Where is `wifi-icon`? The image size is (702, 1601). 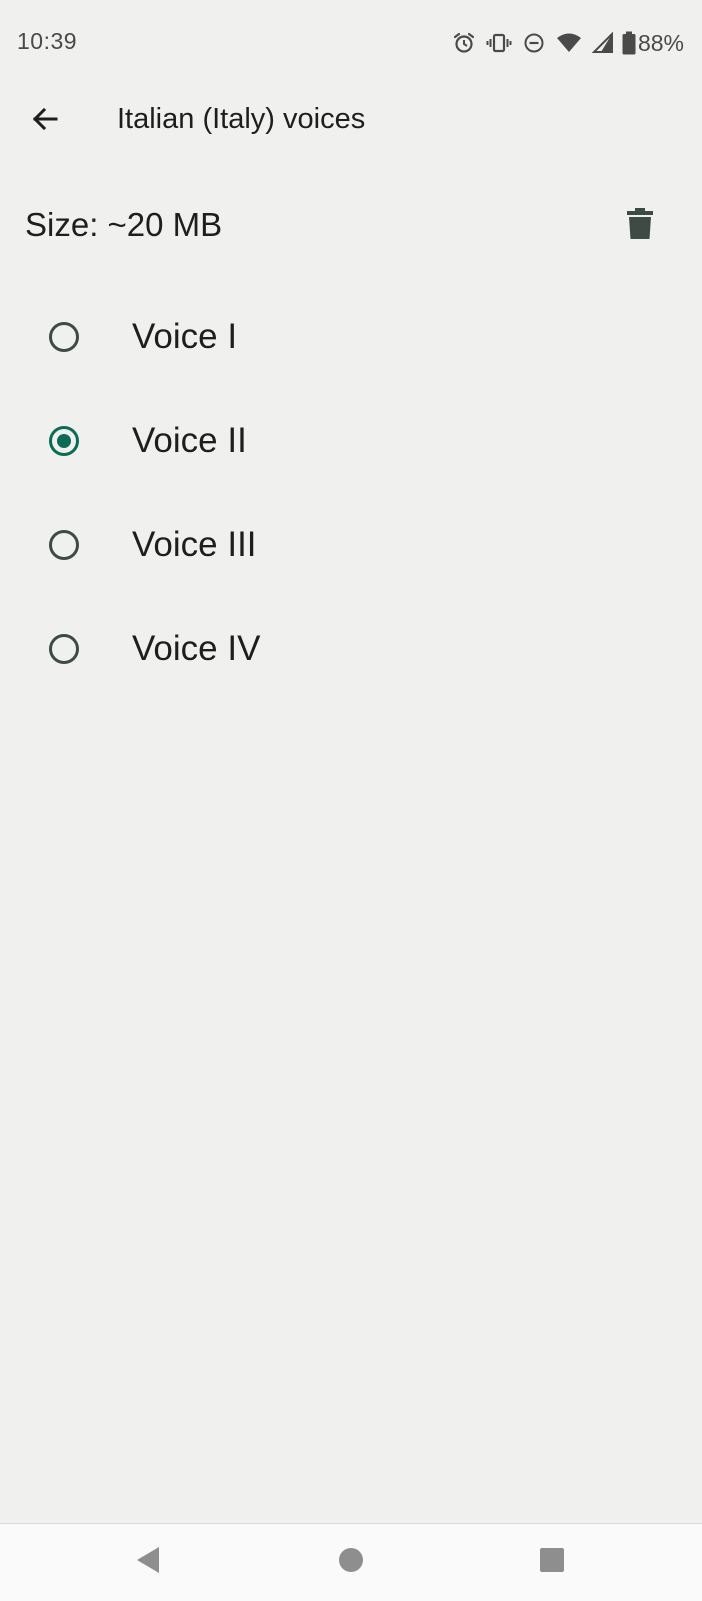 wifi-icon is located at coordinates (569, 43).